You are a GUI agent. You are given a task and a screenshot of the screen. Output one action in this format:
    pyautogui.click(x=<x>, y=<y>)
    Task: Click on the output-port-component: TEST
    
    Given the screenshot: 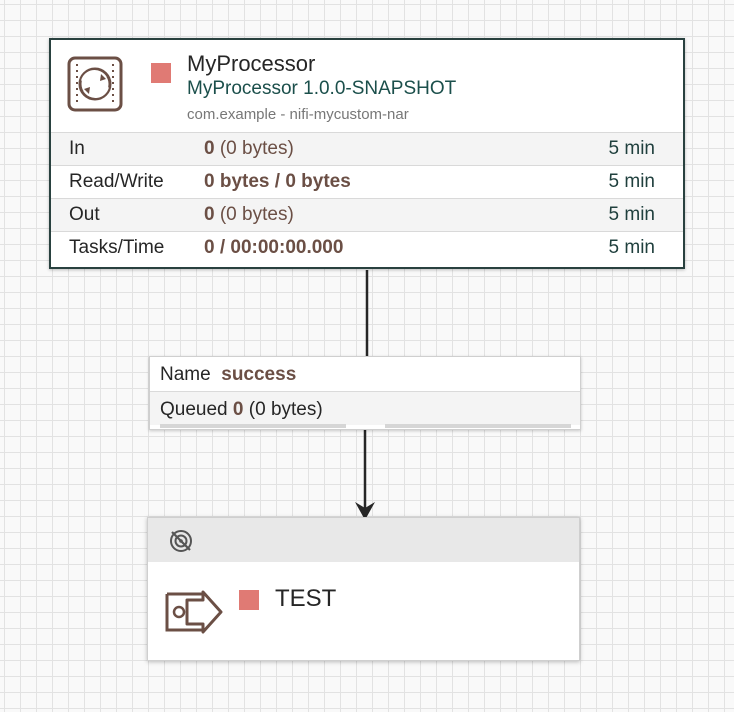 What is the action you would take?
    pyautogui.click(x=363, y=589)
    